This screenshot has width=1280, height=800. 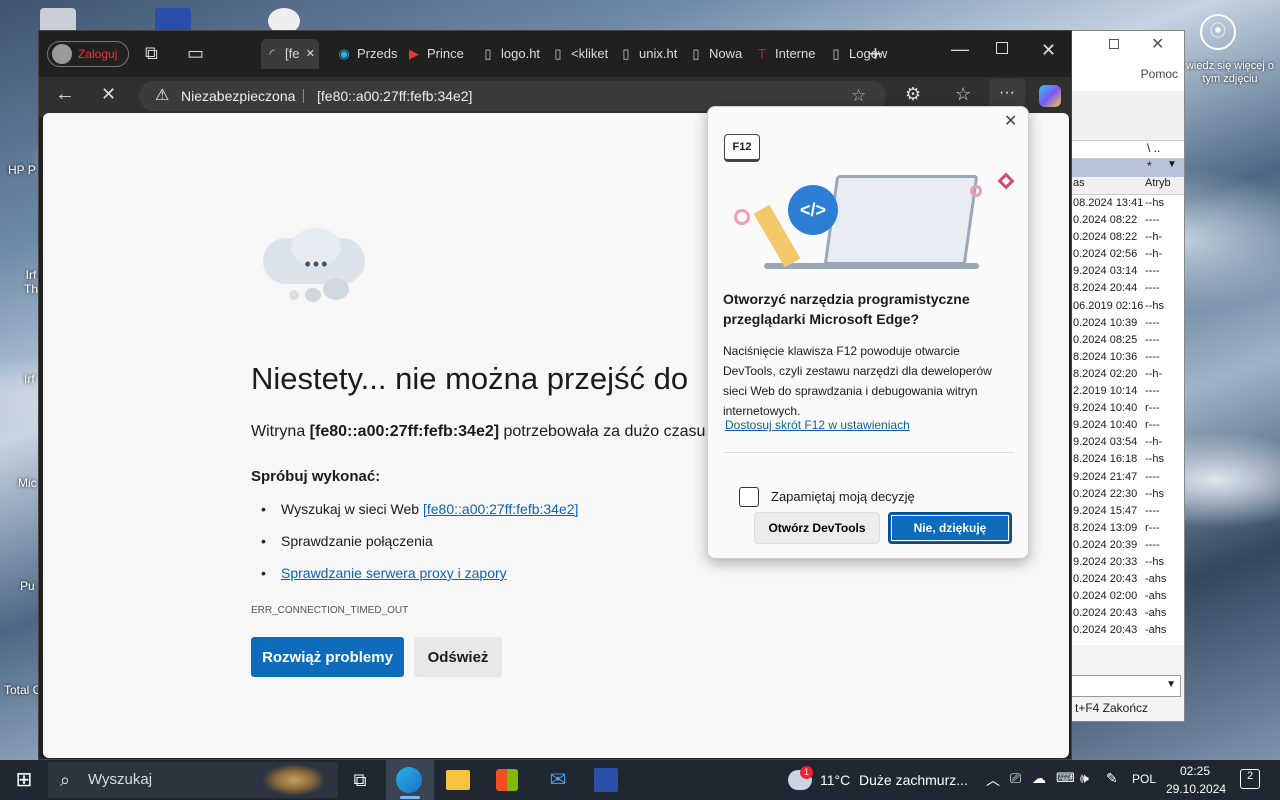 What do you see at coordinates (1039, 778) in the screenshot?
I see `onedrive-cloud-icon: ☁` at bounding box center [1039, 778].